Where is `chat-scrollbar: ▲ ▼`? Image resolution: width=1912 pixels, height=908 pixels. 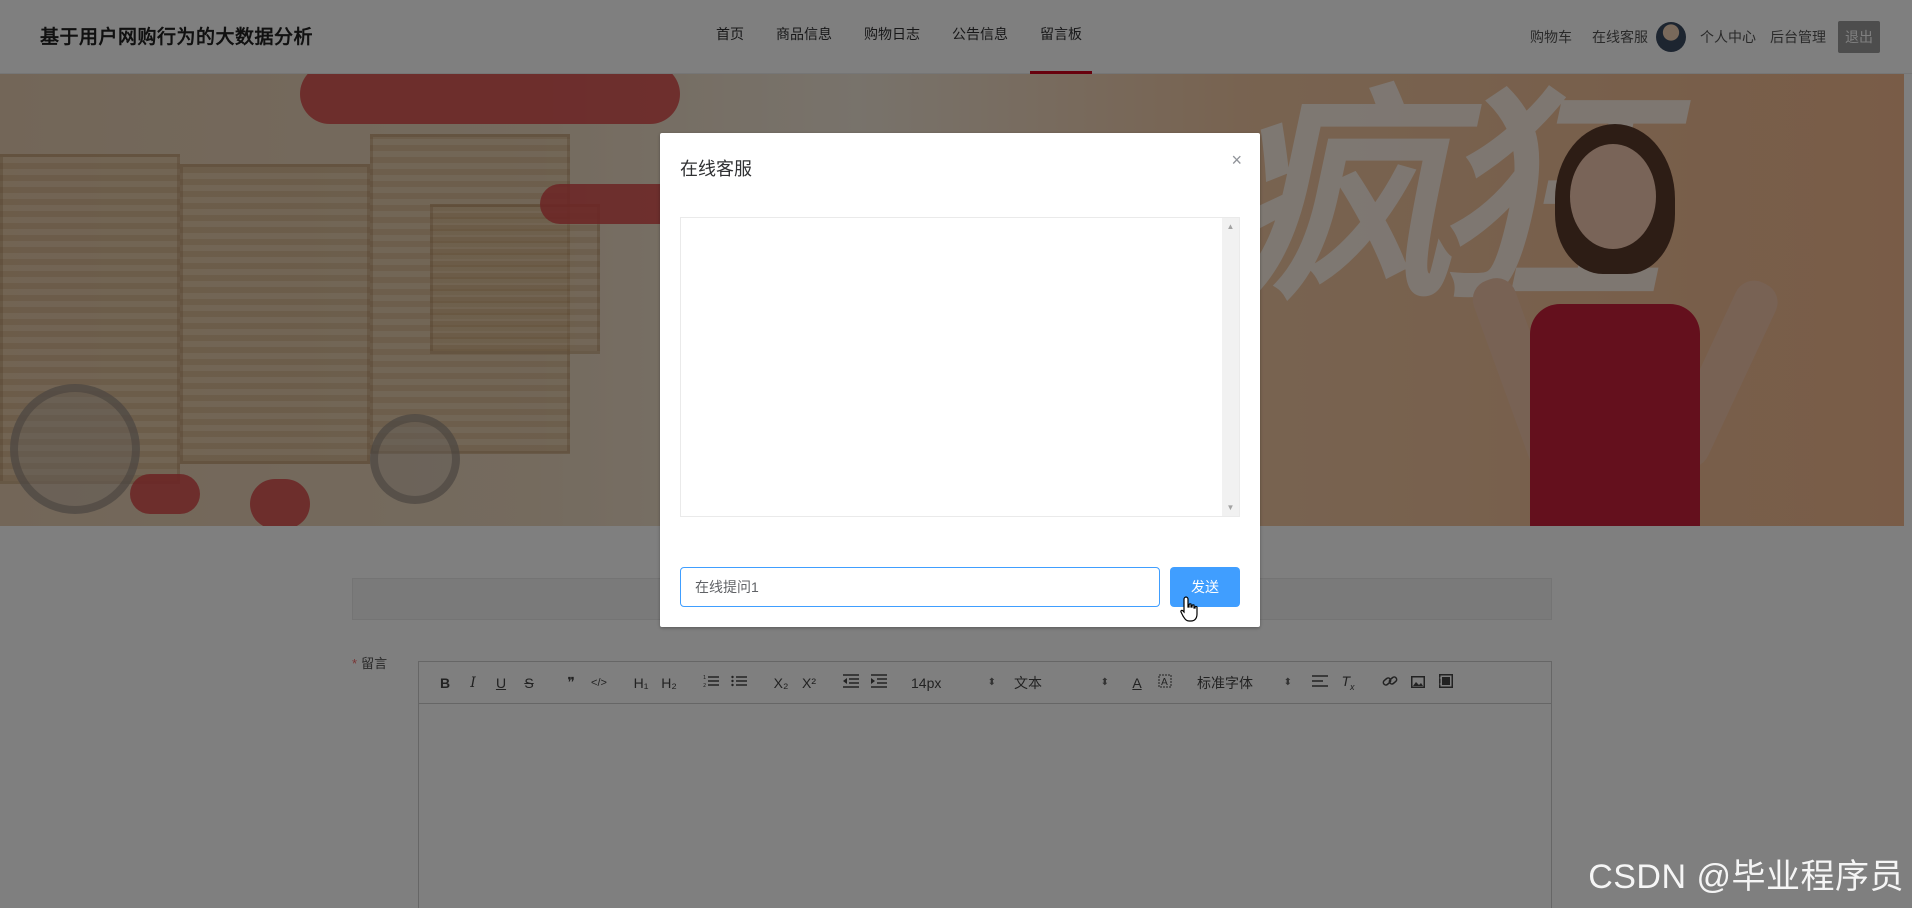 chat-scrollbar: ▲ ▼ is located at coordinates (1230, 367).